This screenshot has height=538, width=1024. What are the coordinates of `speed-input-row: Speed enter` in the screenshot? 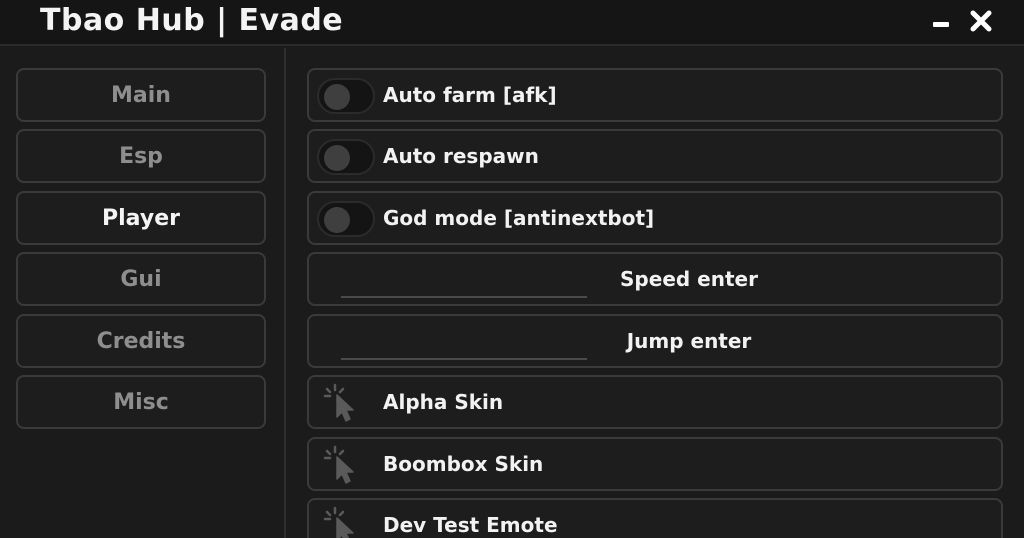 It's located at (655, 279).